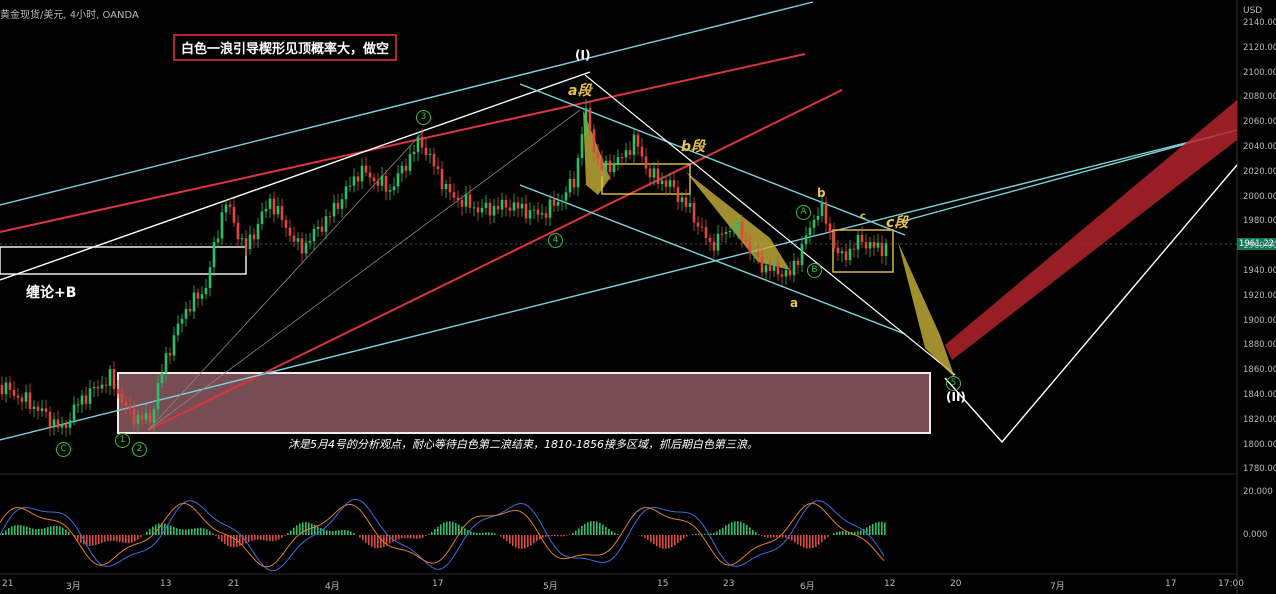  Describe the element at coordinates (69, 15) in the screenshot. I see `symbol-title: 黄金现货/美元, 4小时, OANDA` at that location.